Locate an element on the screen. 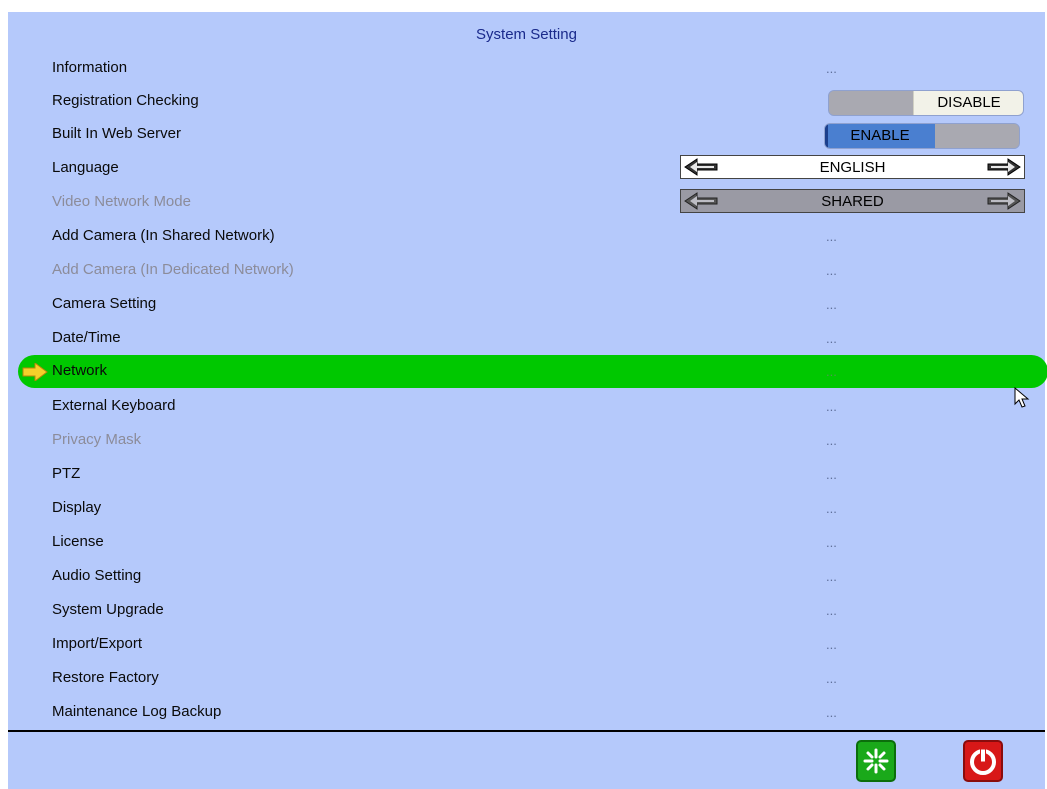  row-registration-checking: Registration Checking DISABLE is located at coordinates (526, 101).